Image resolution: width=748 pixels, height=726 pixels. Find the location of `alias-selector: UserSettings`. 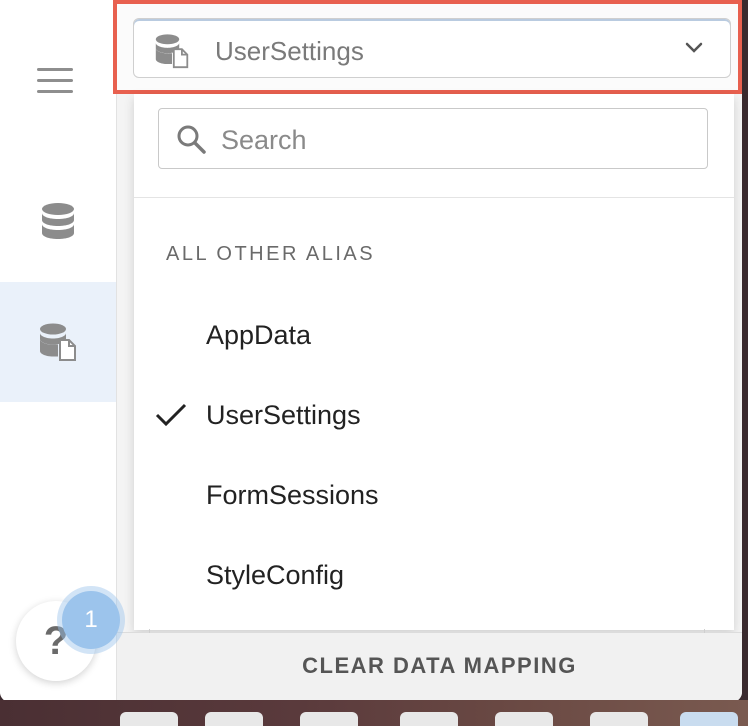

alias-selector: UserSettings is located at coordinates (432, 48).